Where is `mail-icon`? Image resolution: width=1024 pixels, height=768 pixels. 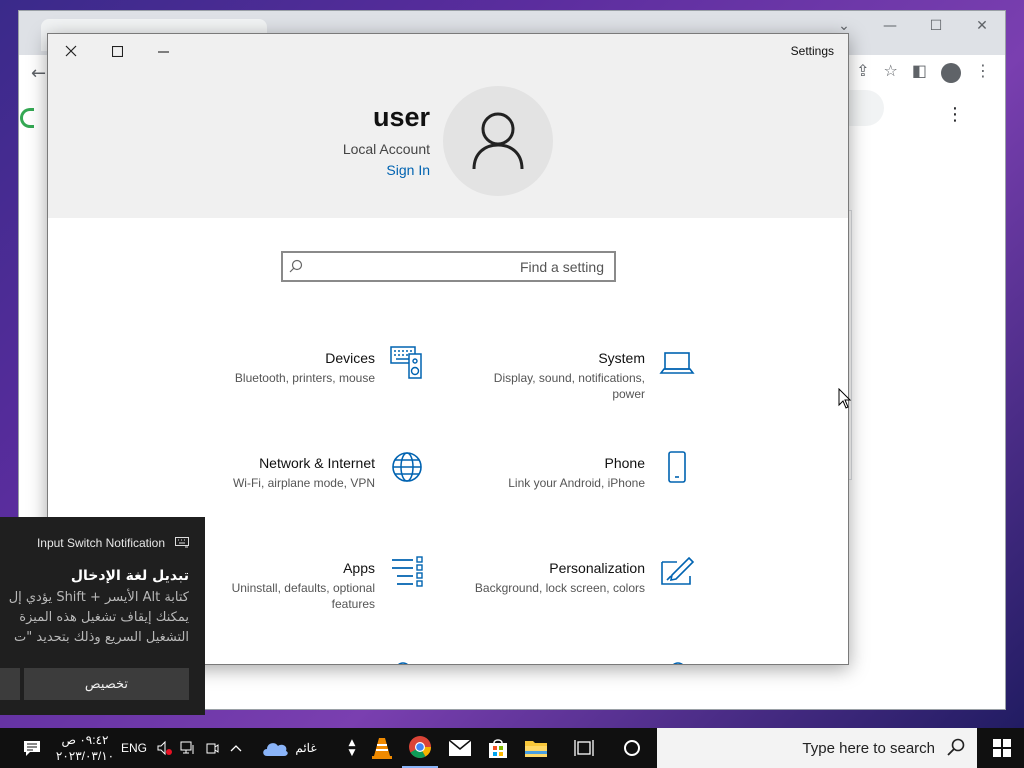
mail-icon is located at coordinates (460, 747).